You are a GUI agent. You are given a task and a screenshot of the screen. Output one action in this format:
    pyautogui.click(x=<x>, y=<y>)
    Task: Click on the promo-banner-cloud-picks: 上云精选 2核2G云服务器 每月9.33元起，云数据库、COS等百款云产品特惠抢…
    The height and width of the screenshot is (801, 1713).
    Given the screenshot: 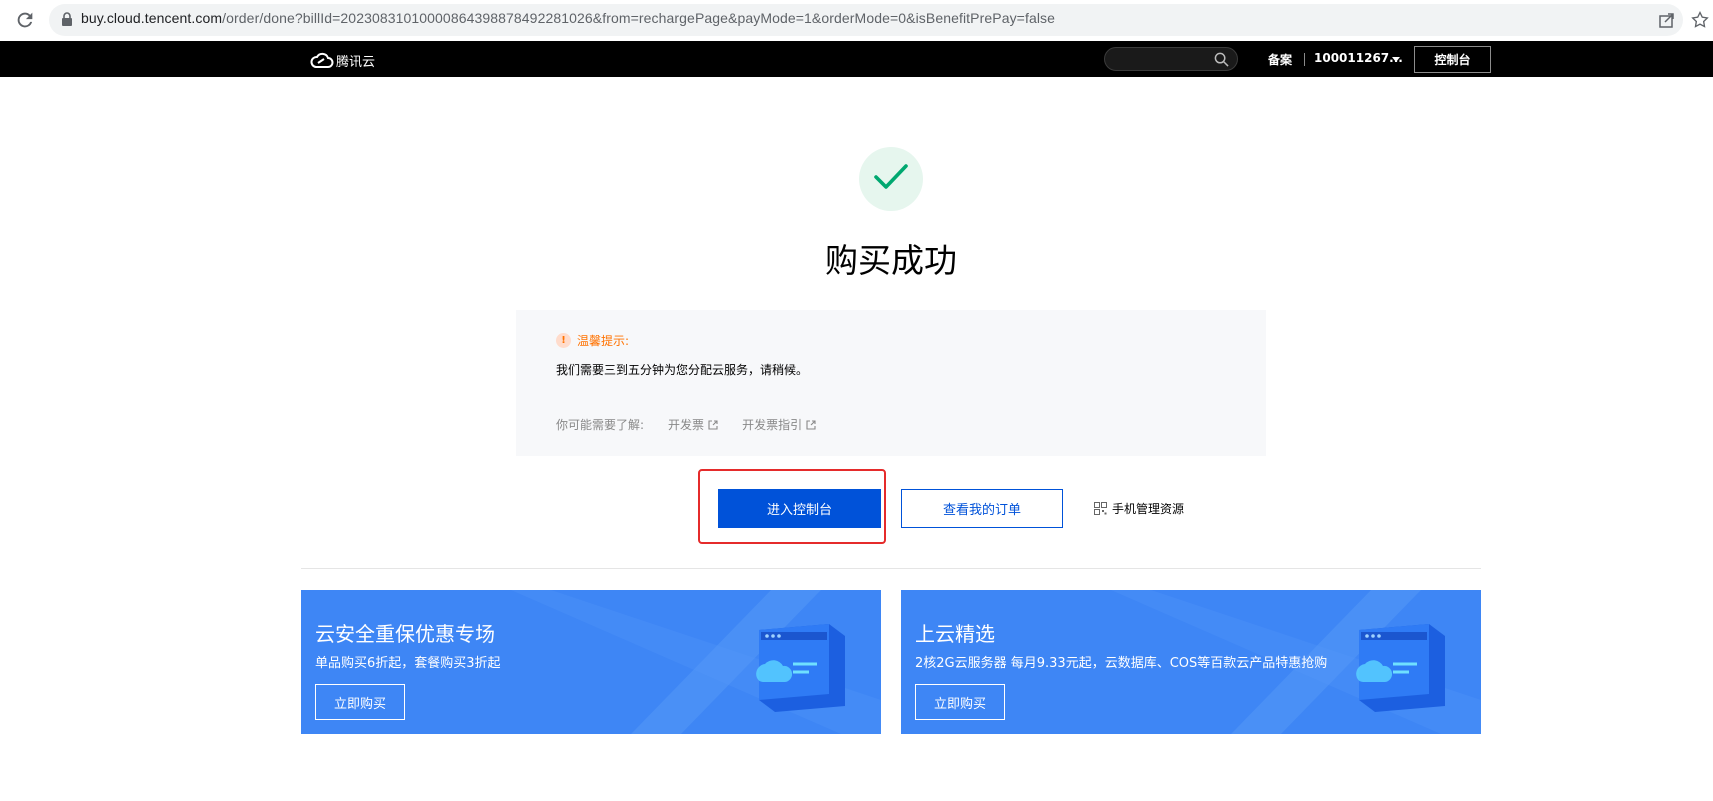 What is the action you would take?
    pyautogui.click(x=1191, y=662)
    